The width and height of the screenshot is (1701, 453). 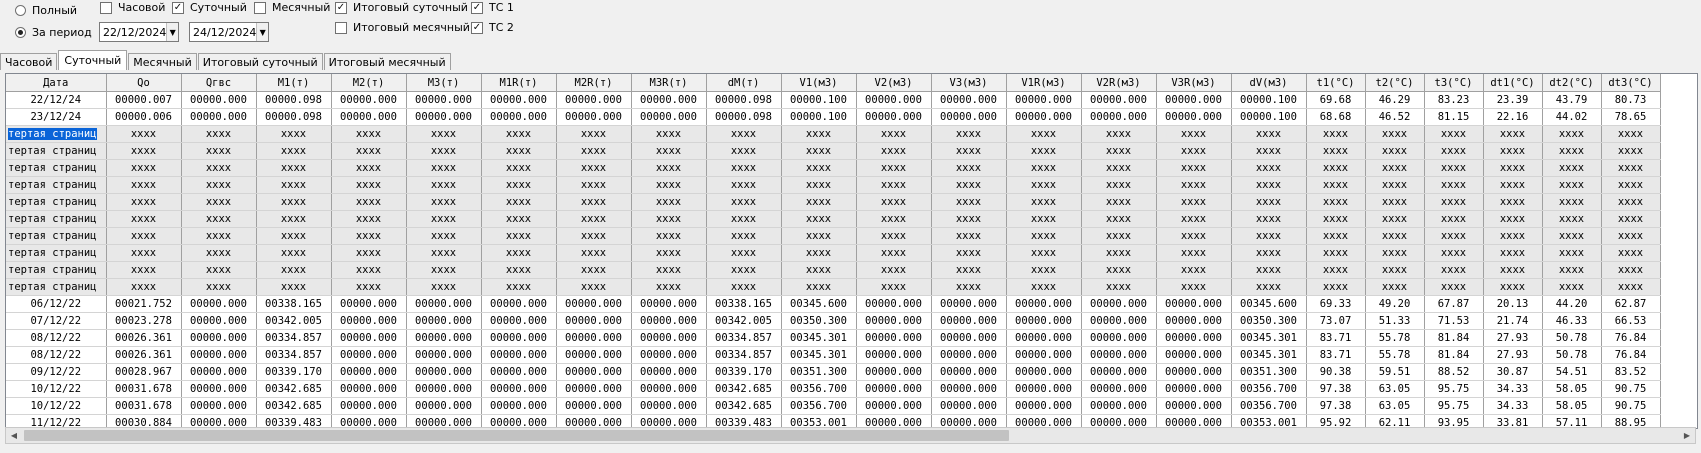 I want to click on table-cell: 44.02, so click(x=1572, y=117).